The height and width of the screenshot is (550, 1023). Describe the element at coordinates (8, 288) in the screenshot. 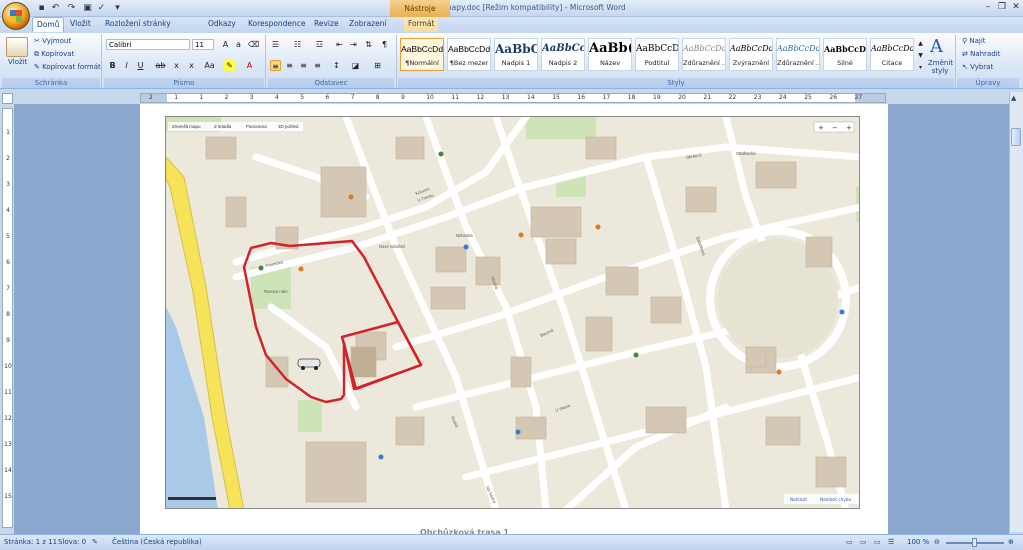

I see `ruler-tick-label: 7` at that location.